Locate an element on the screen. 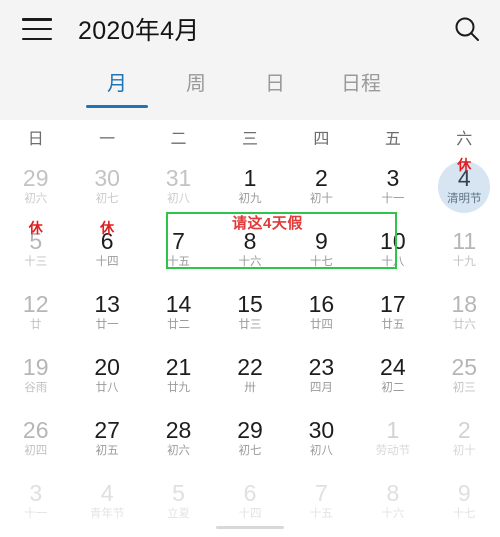 This screenshot has height=537, width=500. day-cell: 24 初二 is located at coordinates (392, 375).